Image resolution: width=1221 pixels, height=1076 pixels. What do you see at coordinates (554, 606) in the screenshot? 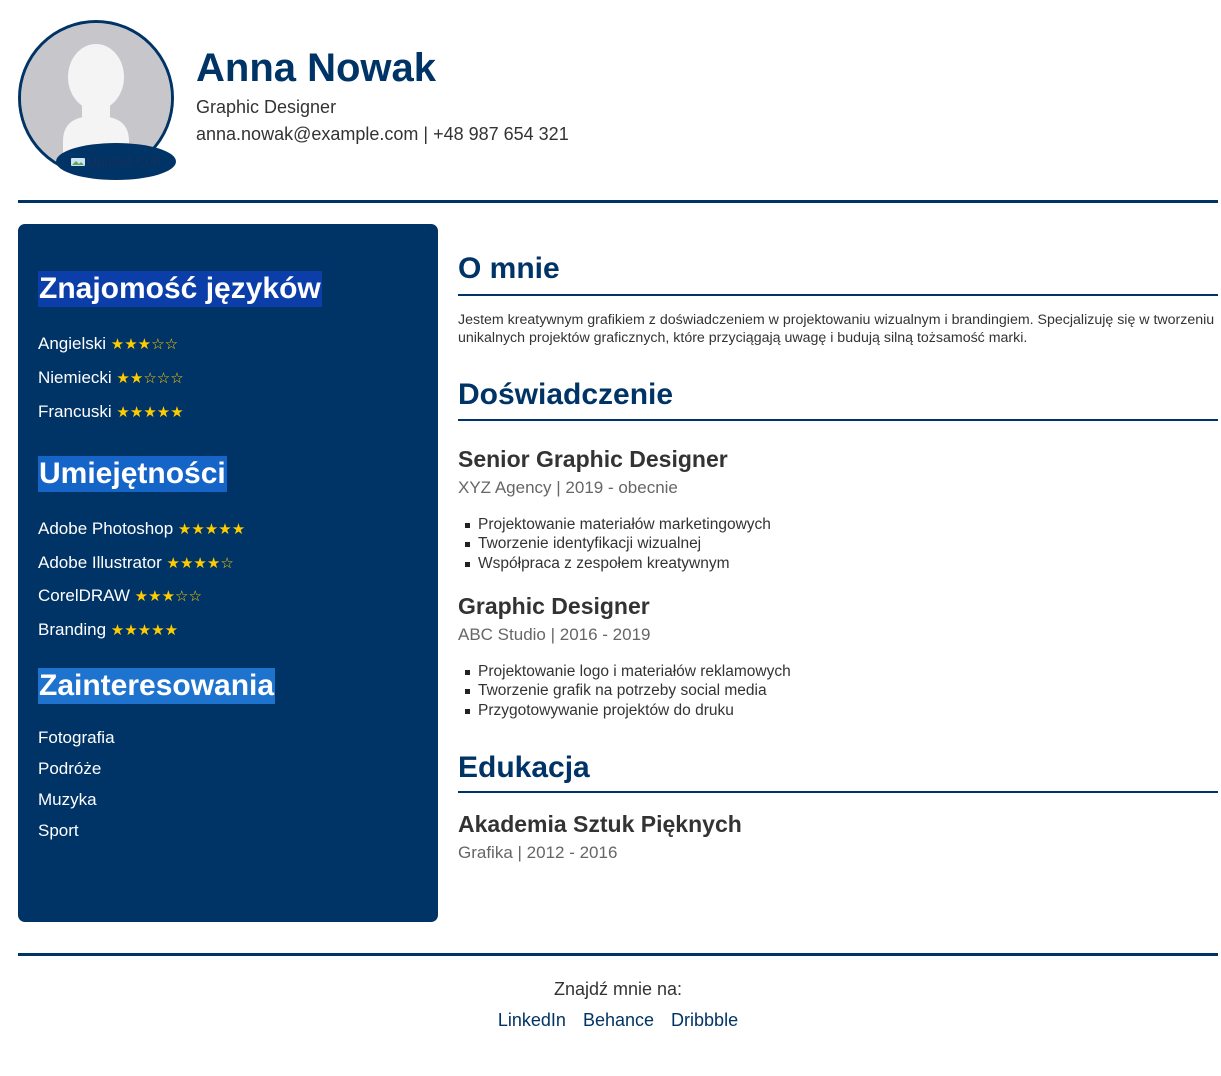
I see `job-title: Graphic Designer` at bounding box center [554, 606].